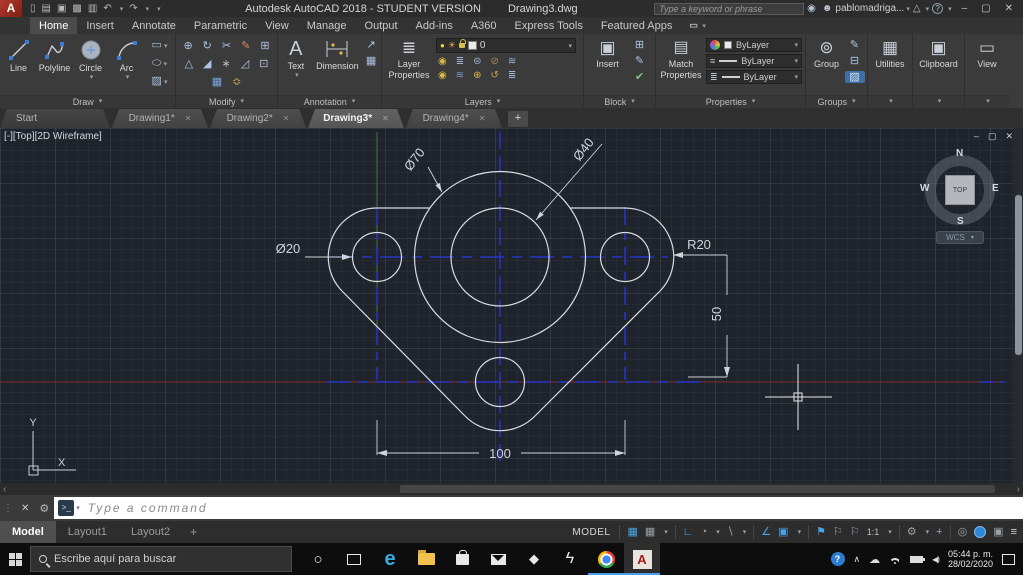 The image size is (1023, 575). I want to click on open-file-icon: ▤, so click(46, 8).